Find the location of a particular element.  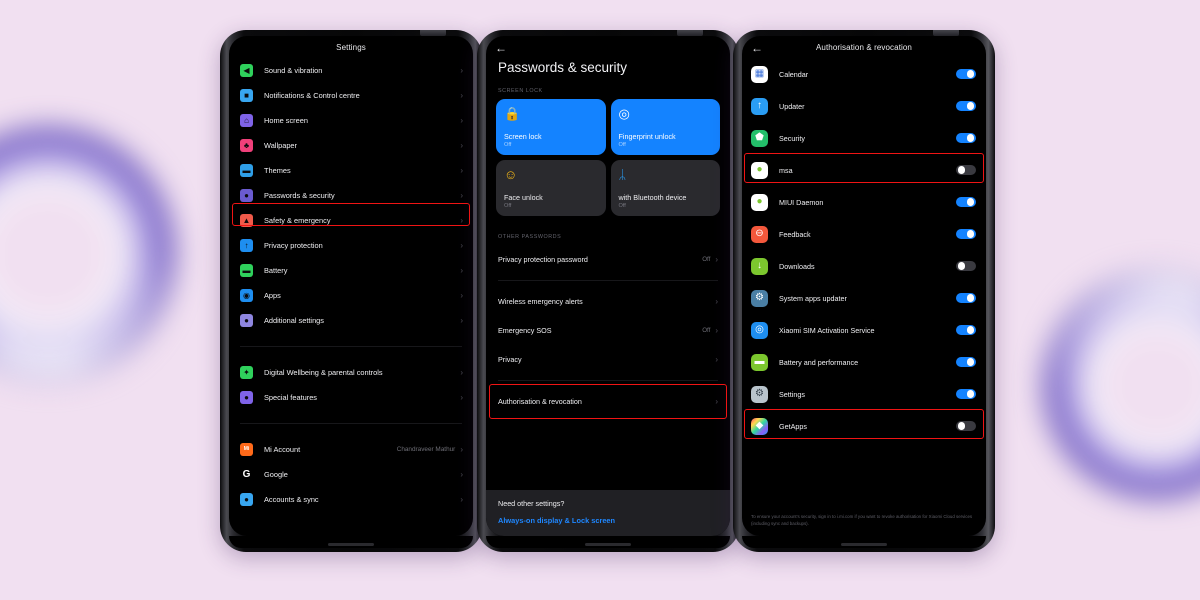

card-row: ☺ Face unlock Off ᛦ with Bluetooth device Off is located at coordinates (608, 188).